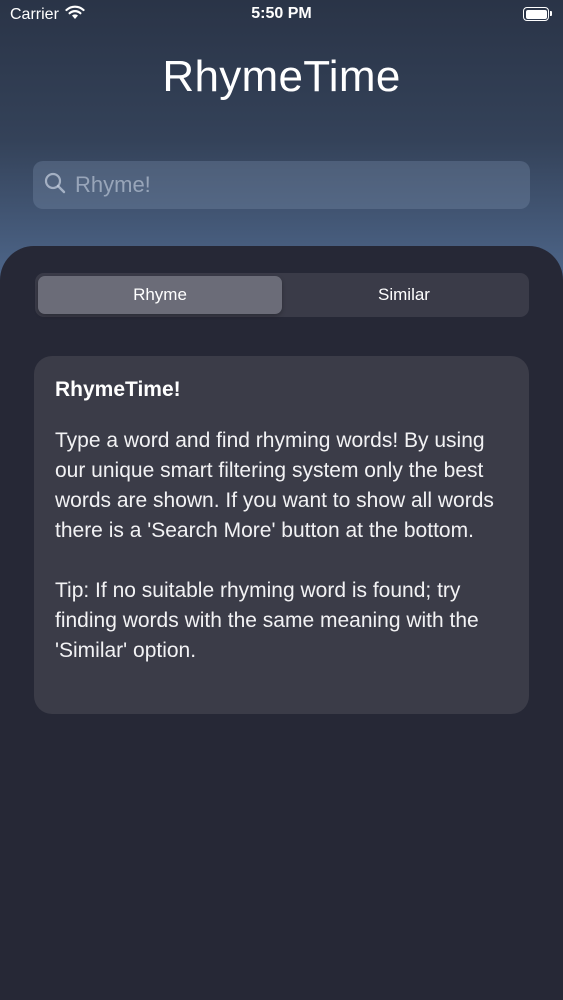 This screenshot has width=563, height=1000. Describe the element at coordinates (160, 295) in the screenshot. I see `segment-rhyme: Rhyme` at that location.